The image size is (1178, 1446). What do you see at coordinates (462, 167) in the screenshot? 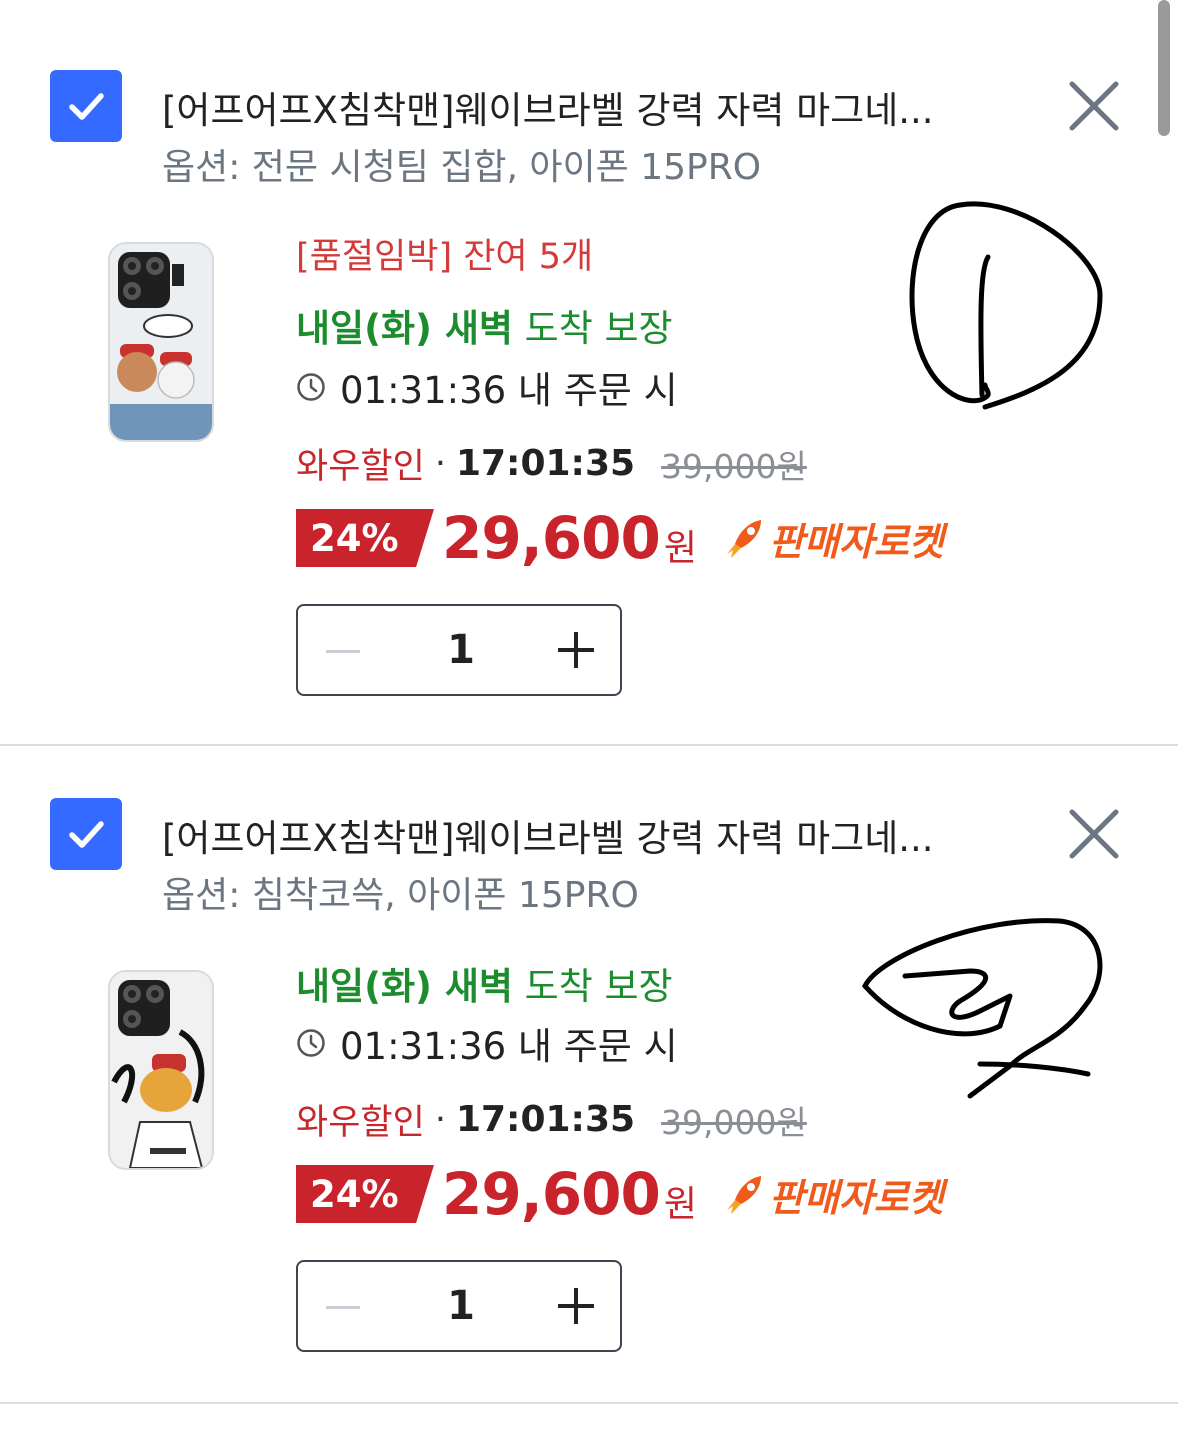
I see `product-option: 옵션: 전문 시청팀 집합, 아이폰 15PRO` at bounding box center [462, 167].